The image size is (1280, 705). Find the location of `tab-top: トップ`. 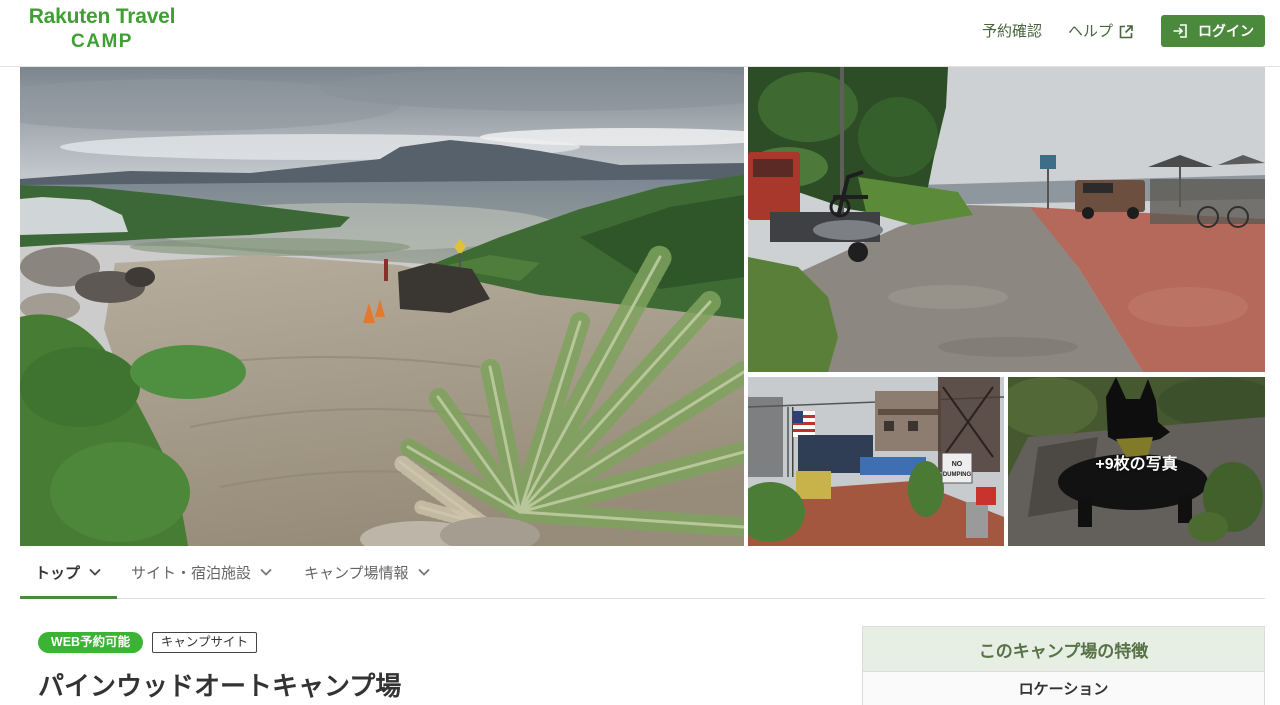

tab-top: トップ is located at coordinates (68, 572).